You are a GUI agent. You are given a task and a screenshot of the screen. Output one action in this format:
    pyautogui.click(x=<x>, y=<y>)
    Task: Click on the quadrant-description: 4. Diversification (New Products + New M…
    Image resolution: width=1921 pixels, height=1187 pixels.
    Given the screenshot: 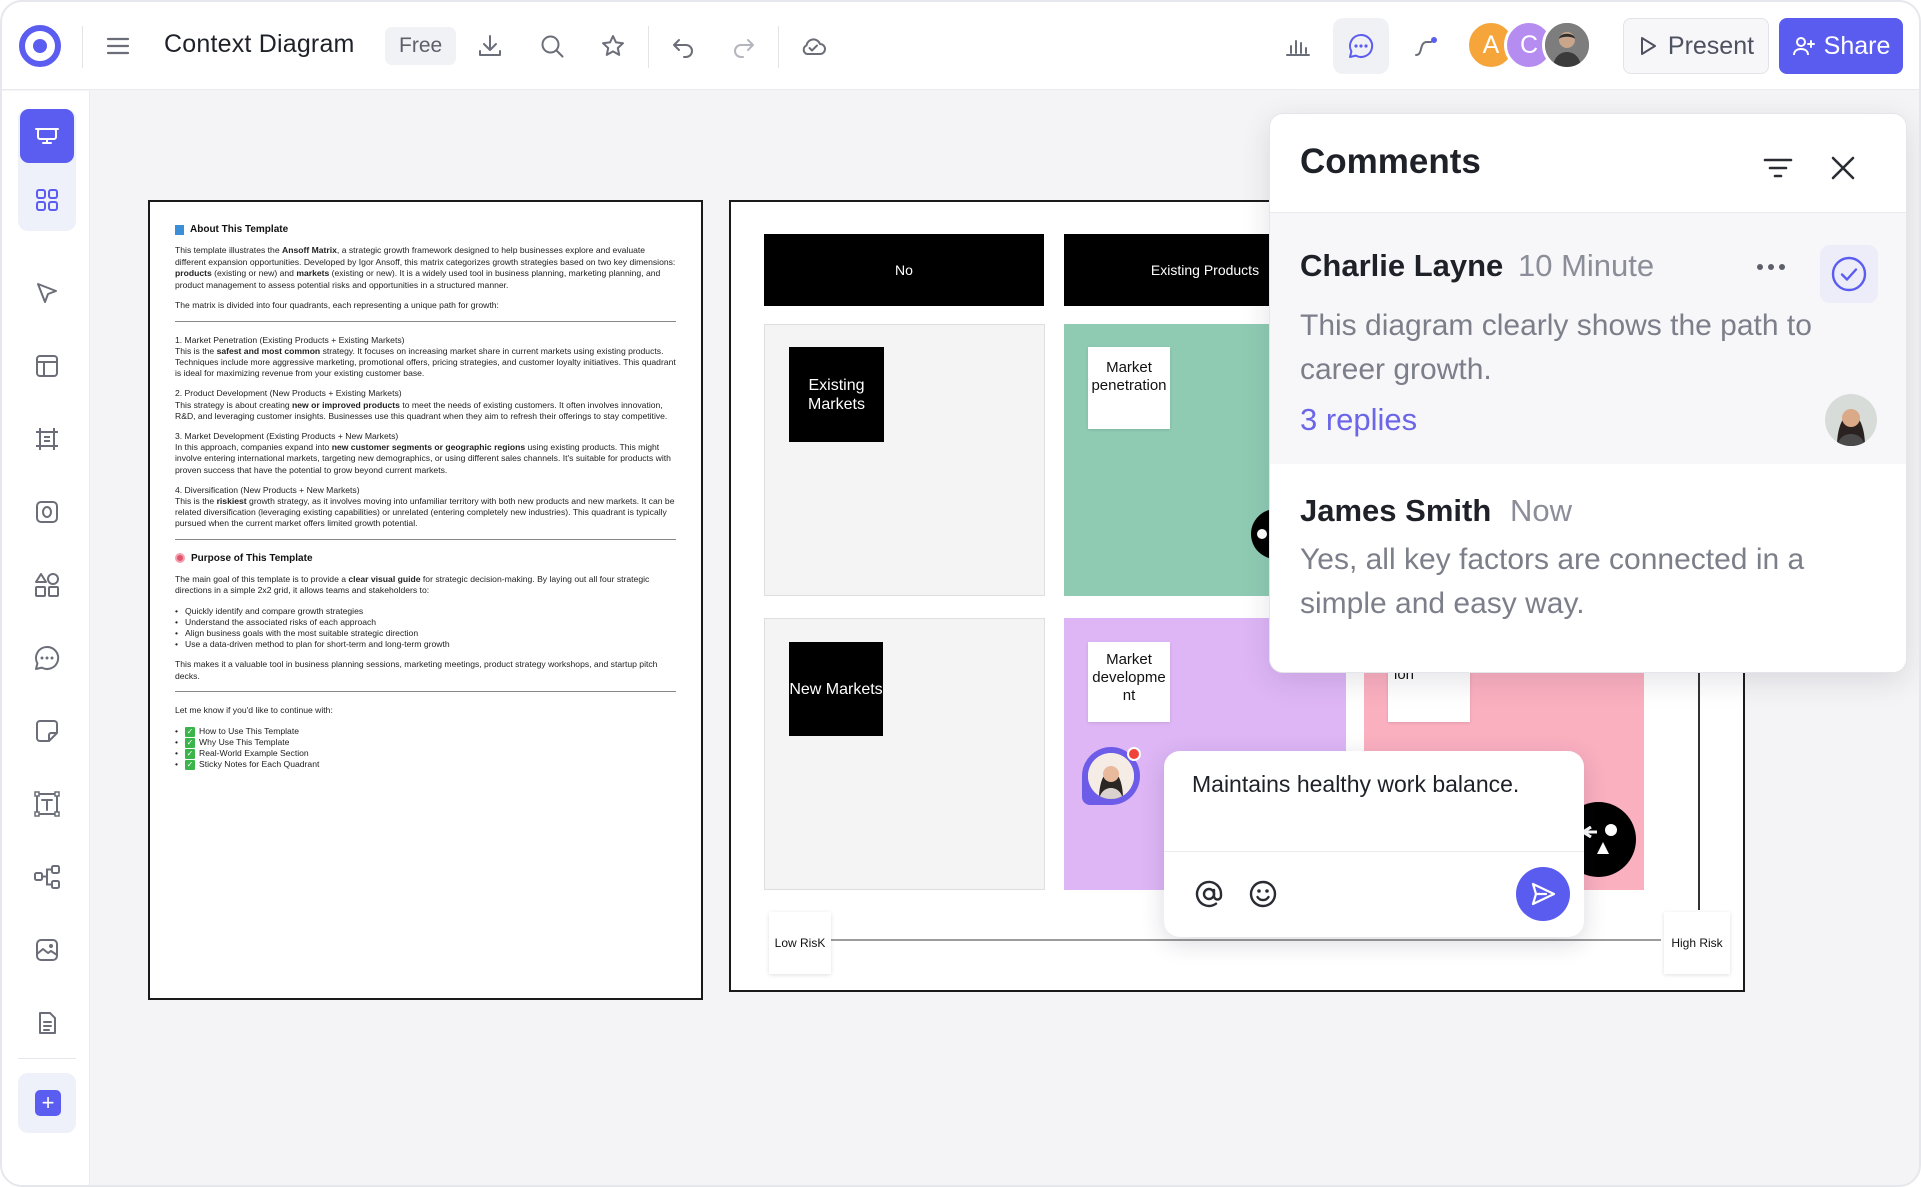 What is the action you would take?
    pyautogui.click(x=425, y=506)
    